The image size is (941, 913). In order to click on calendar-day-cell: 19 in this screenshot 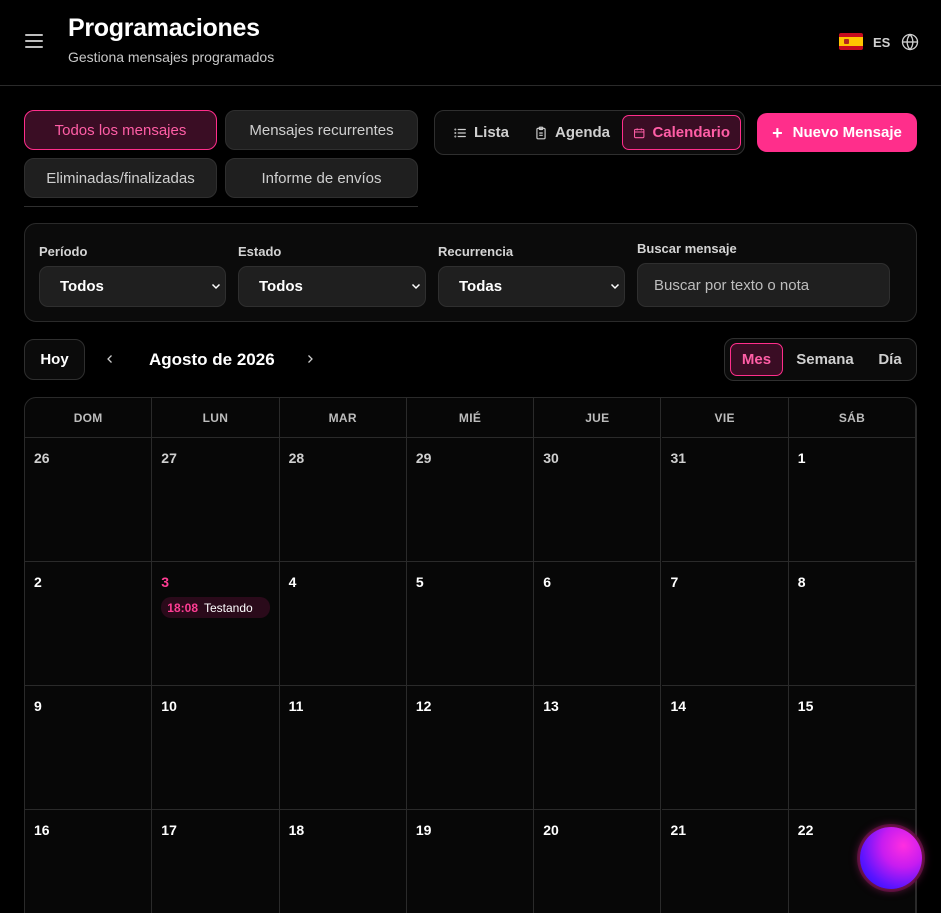, I will do `click(471, 861)`.